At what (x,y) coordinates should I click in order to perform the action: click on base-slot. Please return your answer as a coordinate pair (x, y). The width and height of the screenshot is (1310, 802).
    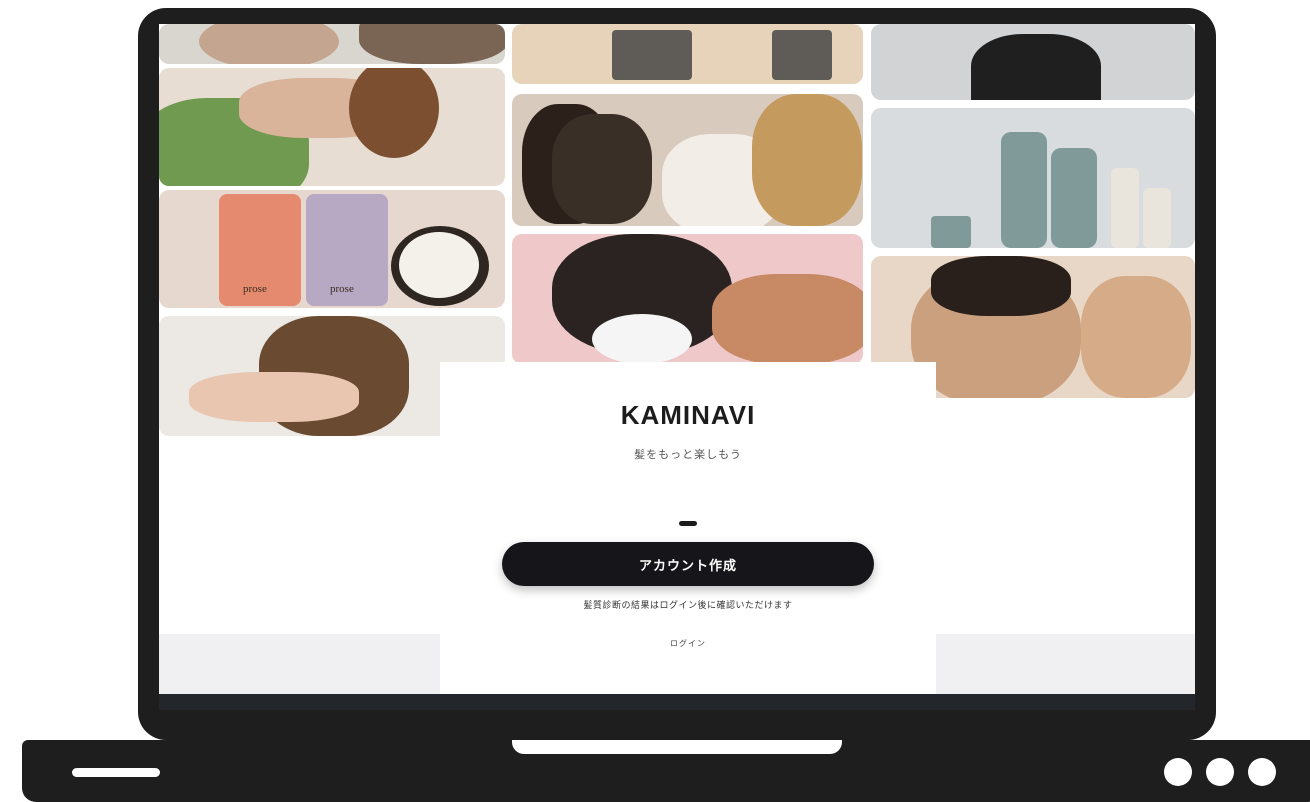
    Looking at the image, I should click on (116, 772).